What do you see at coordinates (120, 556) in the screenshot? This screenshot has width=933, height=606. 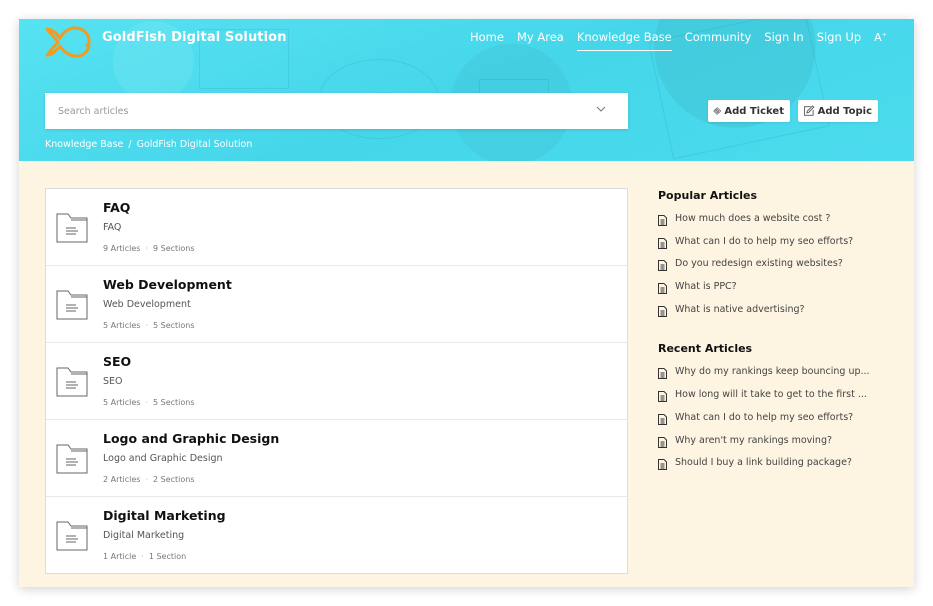 I see `article-count: 1 Article` at bounding box center [120, 556].